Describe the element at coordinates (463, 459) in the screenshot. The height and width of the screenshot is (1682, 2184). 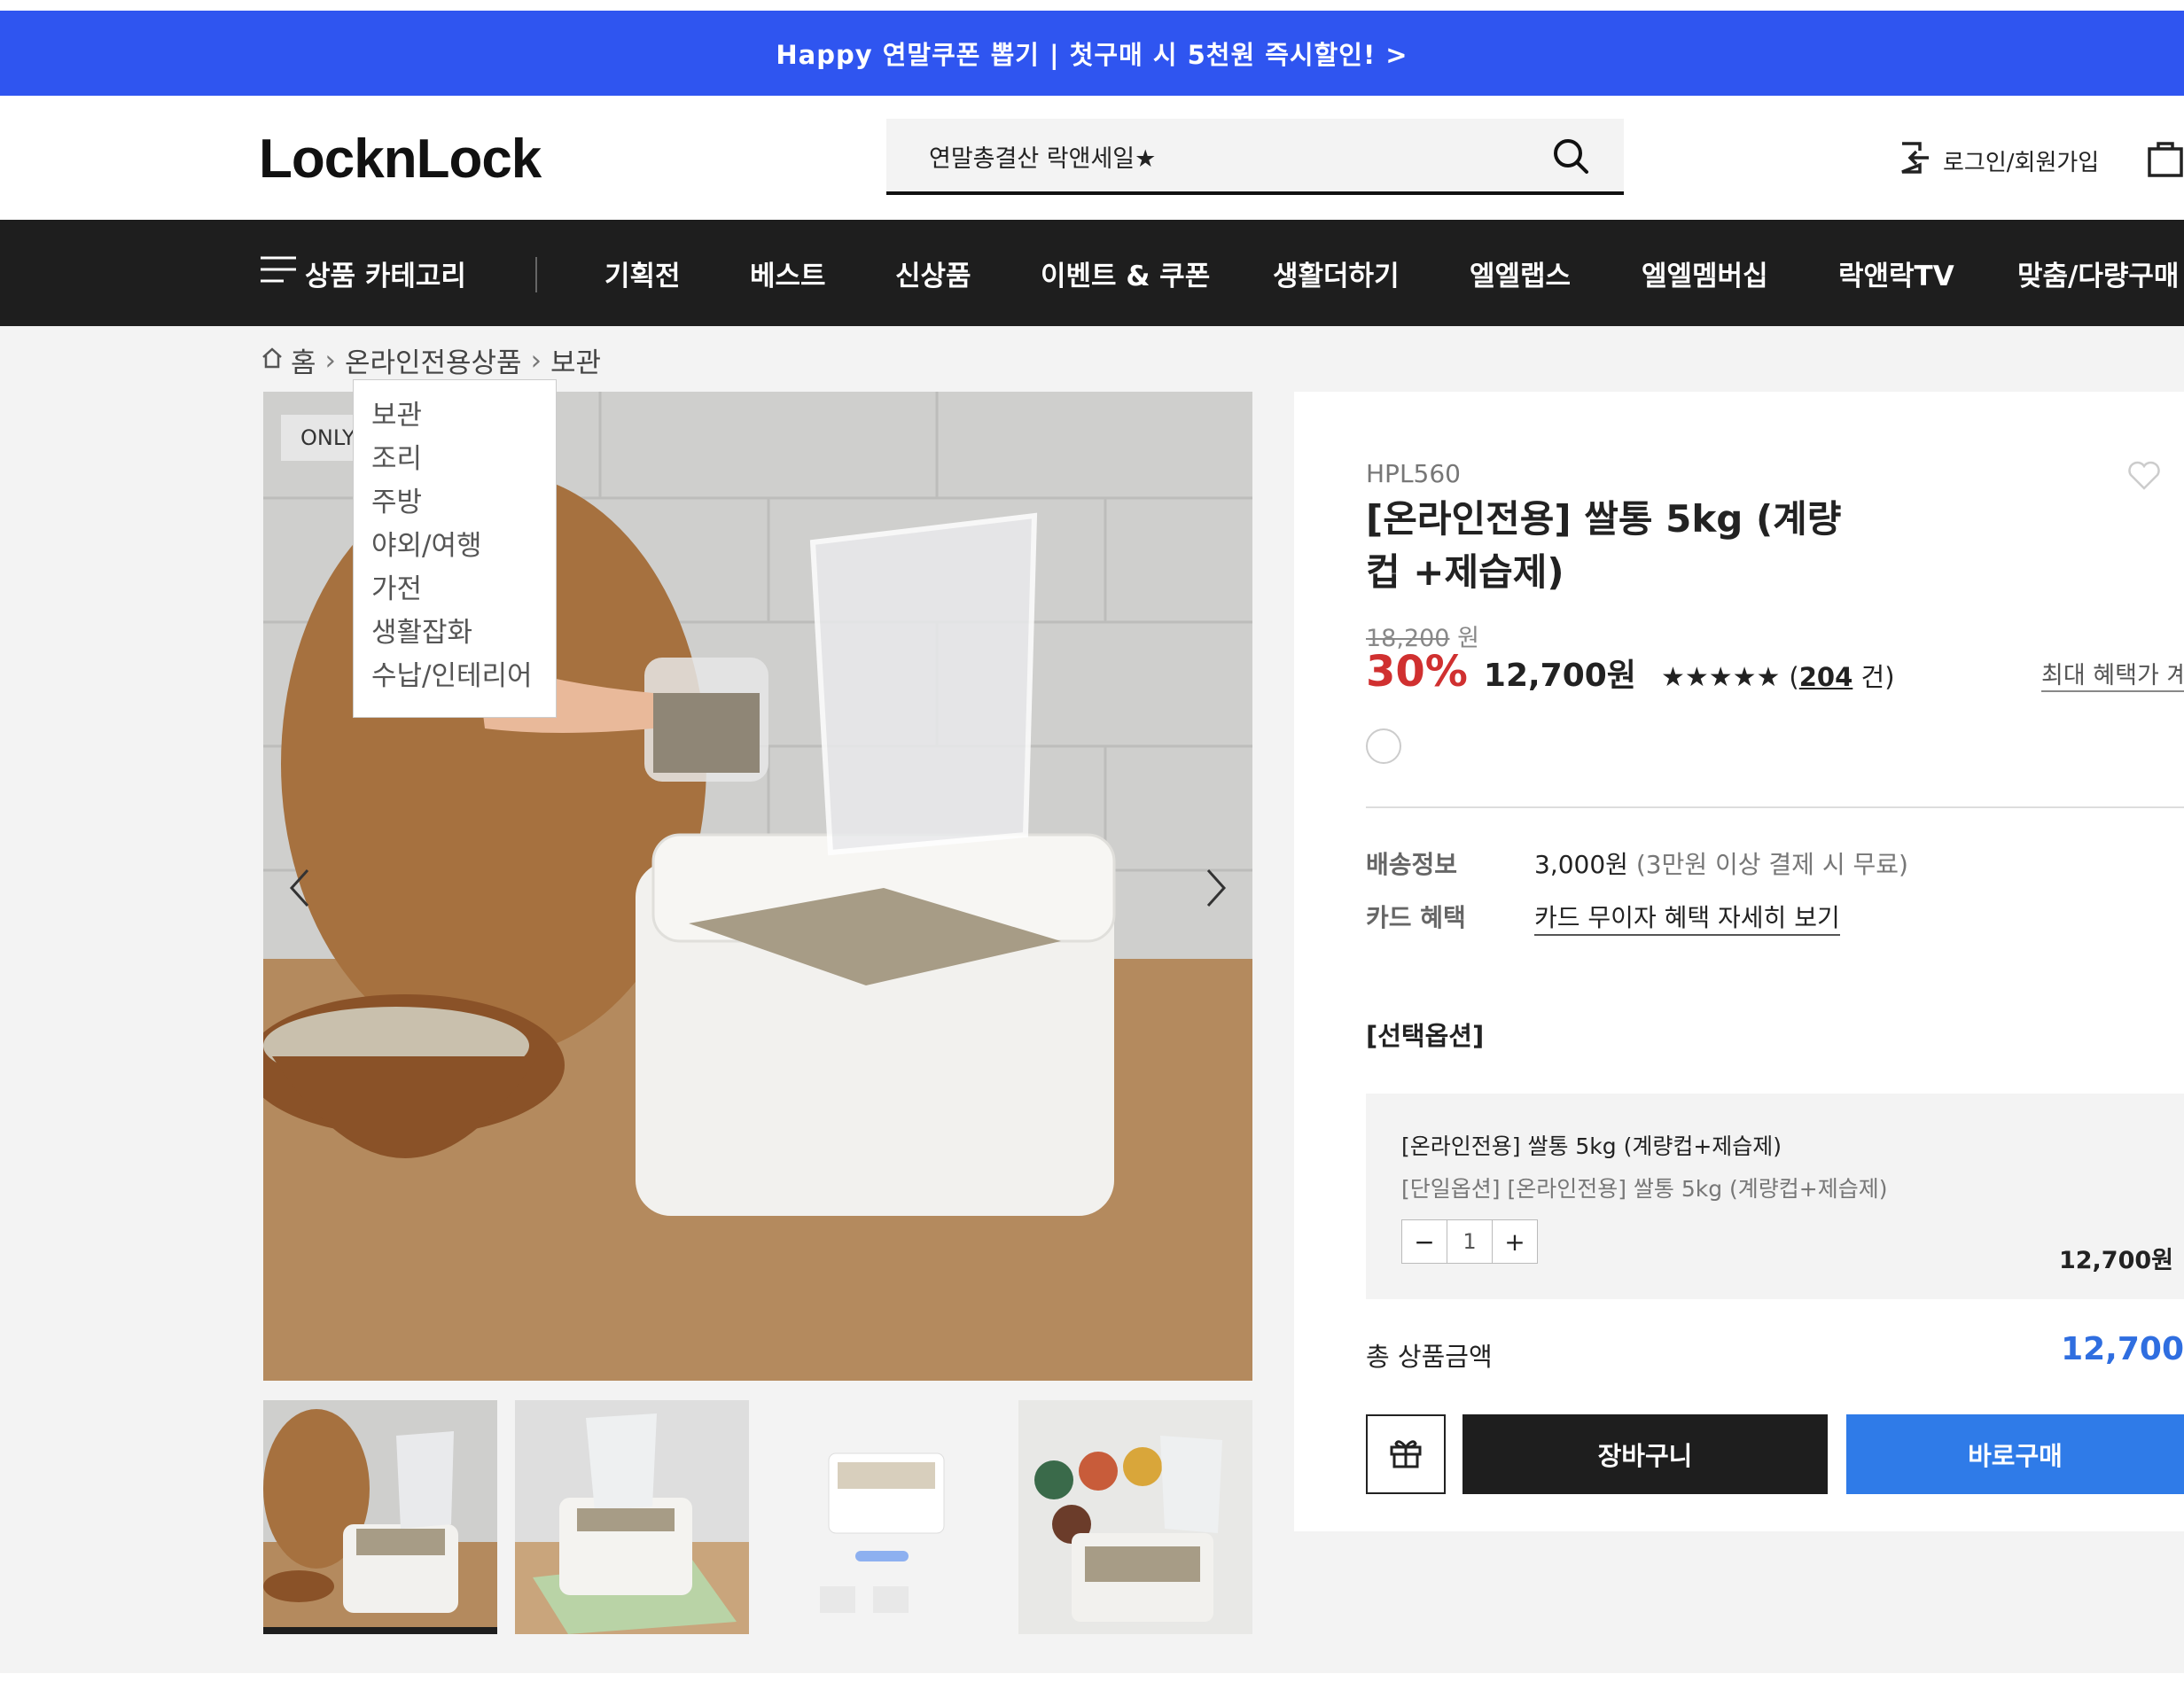
I see `dropdown-item-cooking: 조리` at that location.